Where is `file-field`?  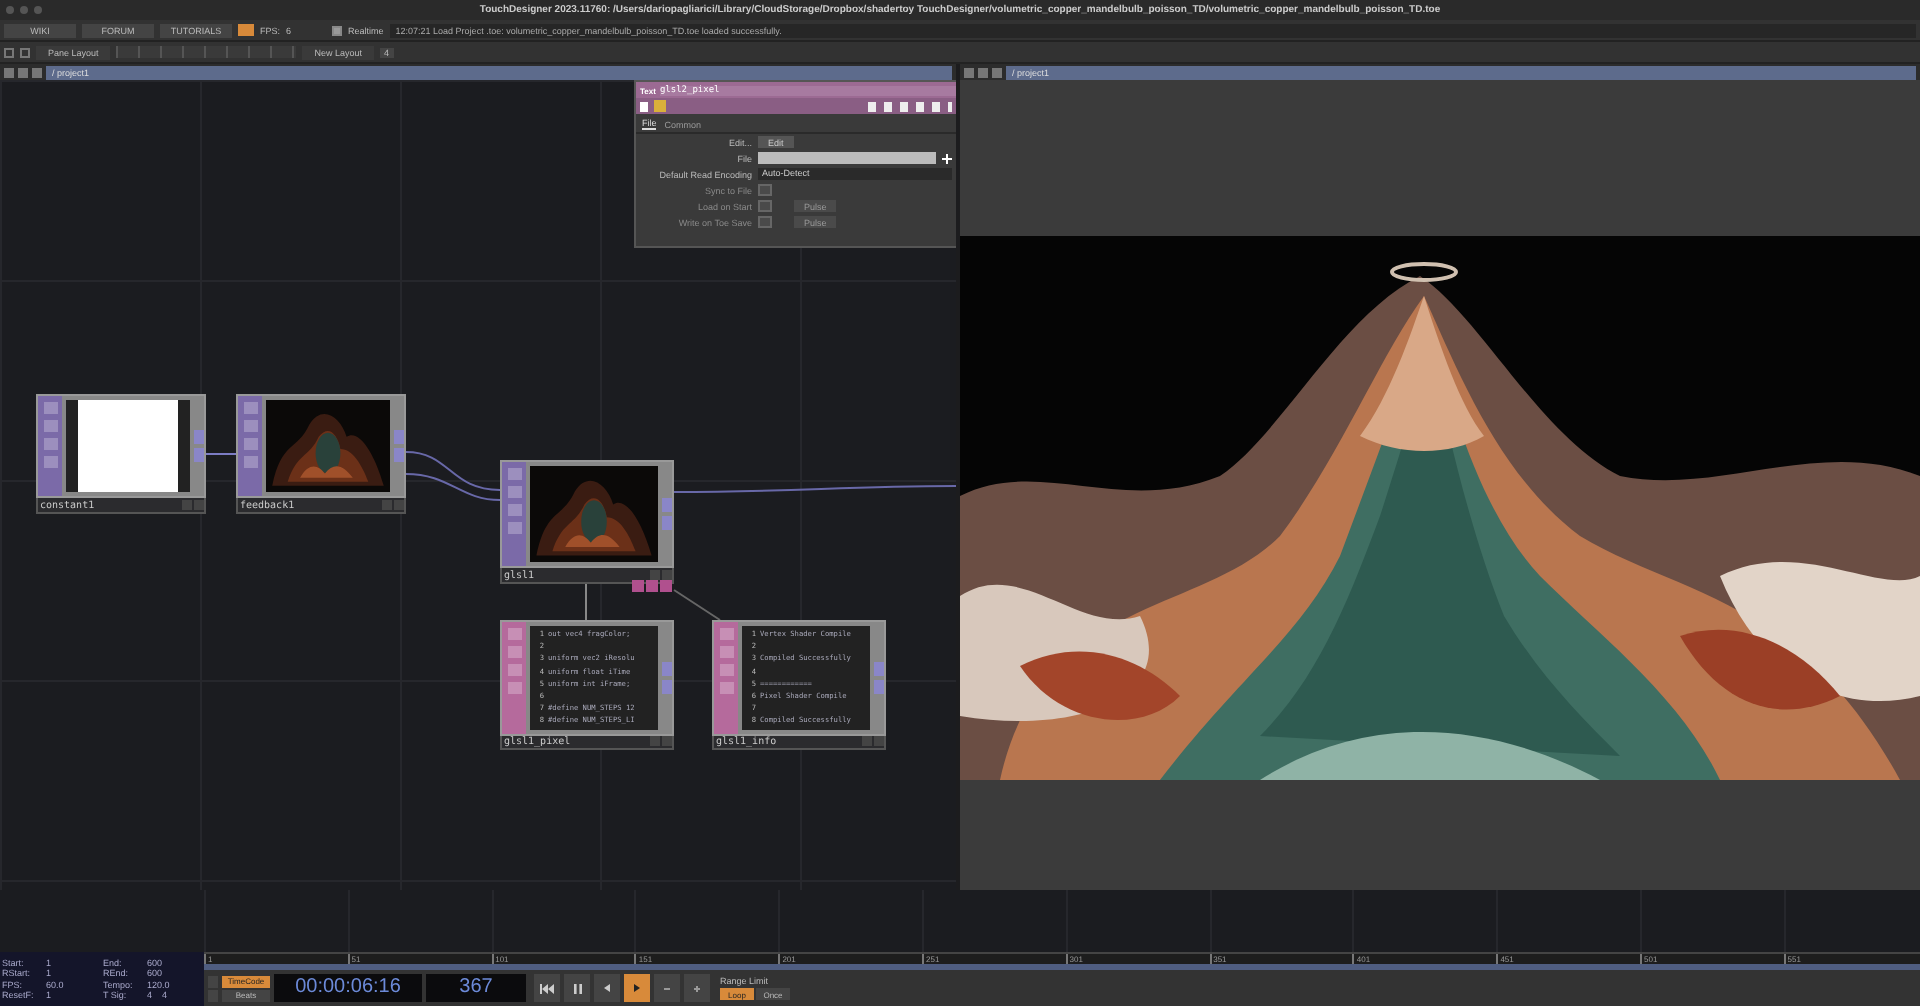 file-field is located at coordinates (847, 158).